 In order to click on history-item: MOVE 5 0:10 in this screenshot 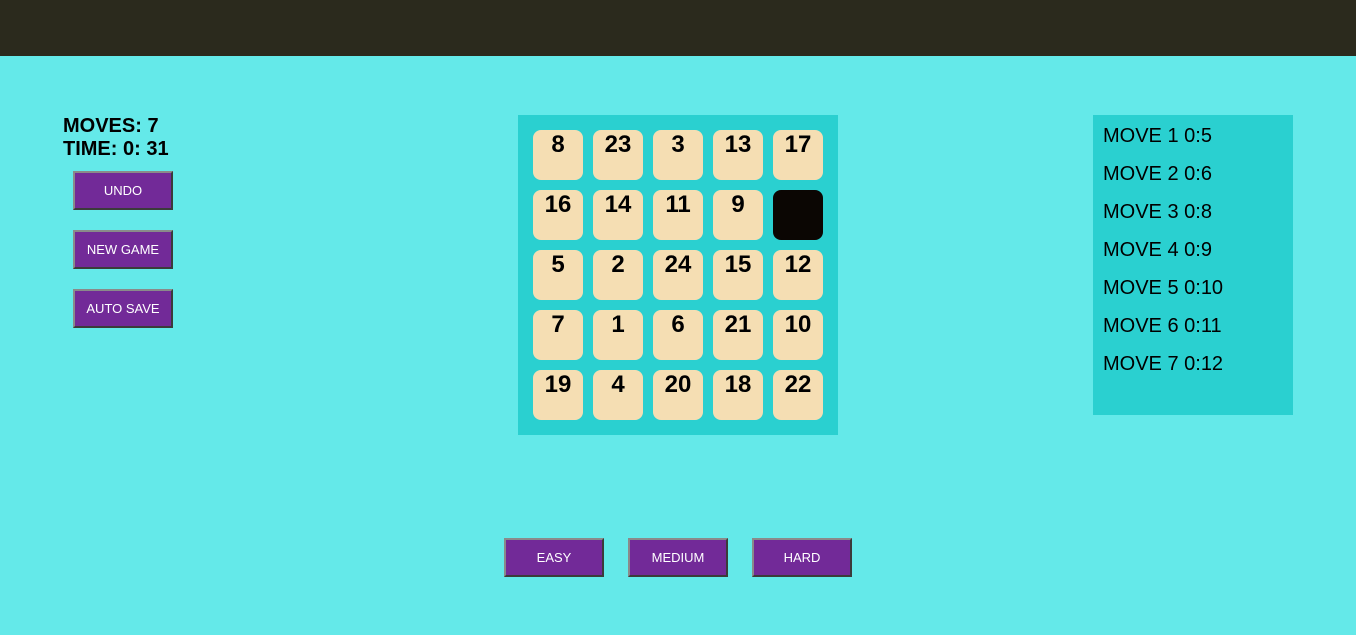, I will do `click(1163, 288)`.